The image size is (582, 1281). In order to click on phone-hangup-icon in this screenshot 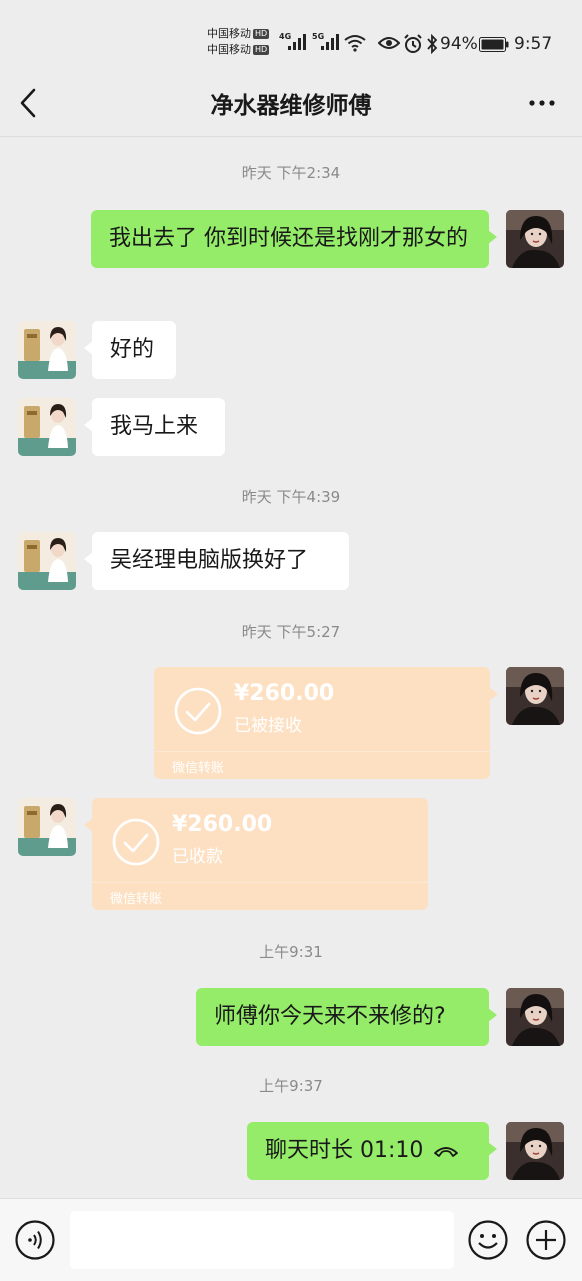, I will do `click(446, 1152)`.